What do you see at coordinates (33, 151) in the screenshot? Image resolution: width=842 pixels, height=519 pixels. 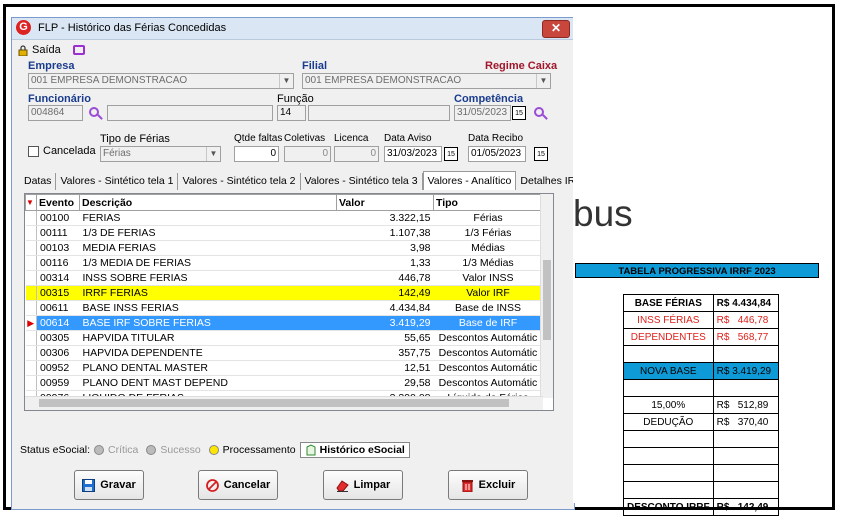 I see `cancelada-checkbox` at bounding box center [33, 151].